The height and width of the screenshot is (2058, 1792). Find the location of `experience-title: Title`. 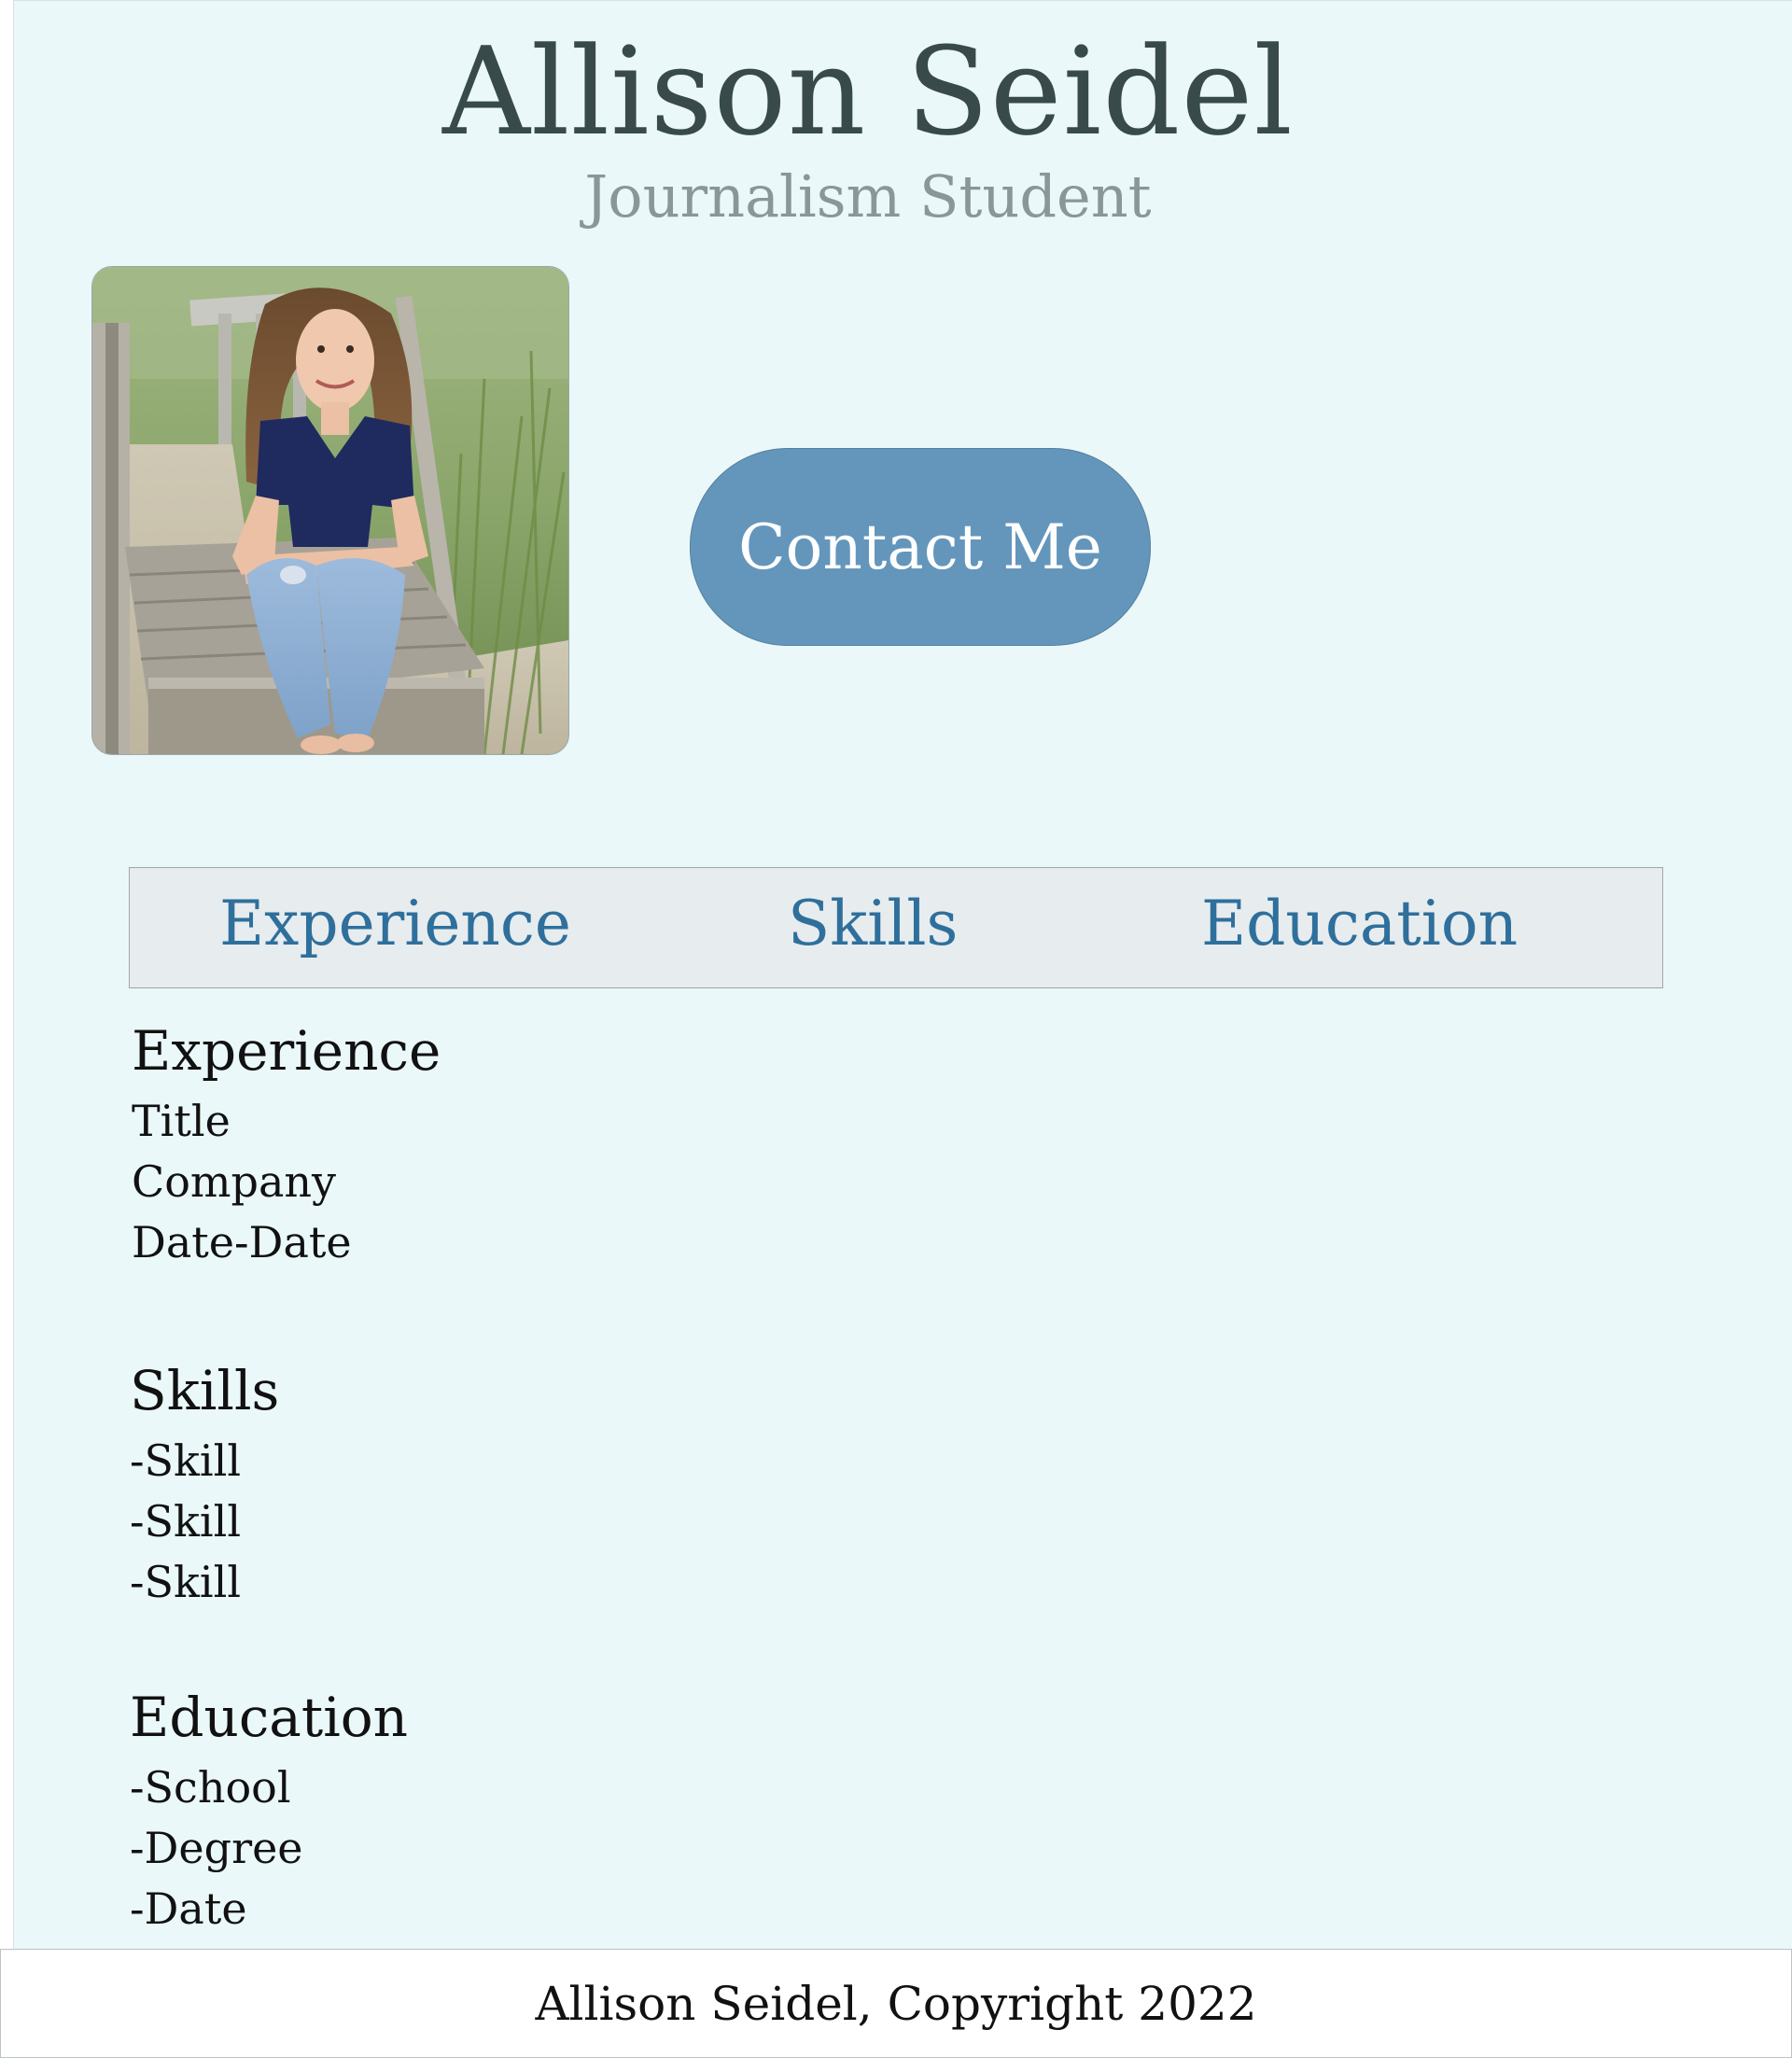

experience-title: Title is located at coordinates (181, 1121).